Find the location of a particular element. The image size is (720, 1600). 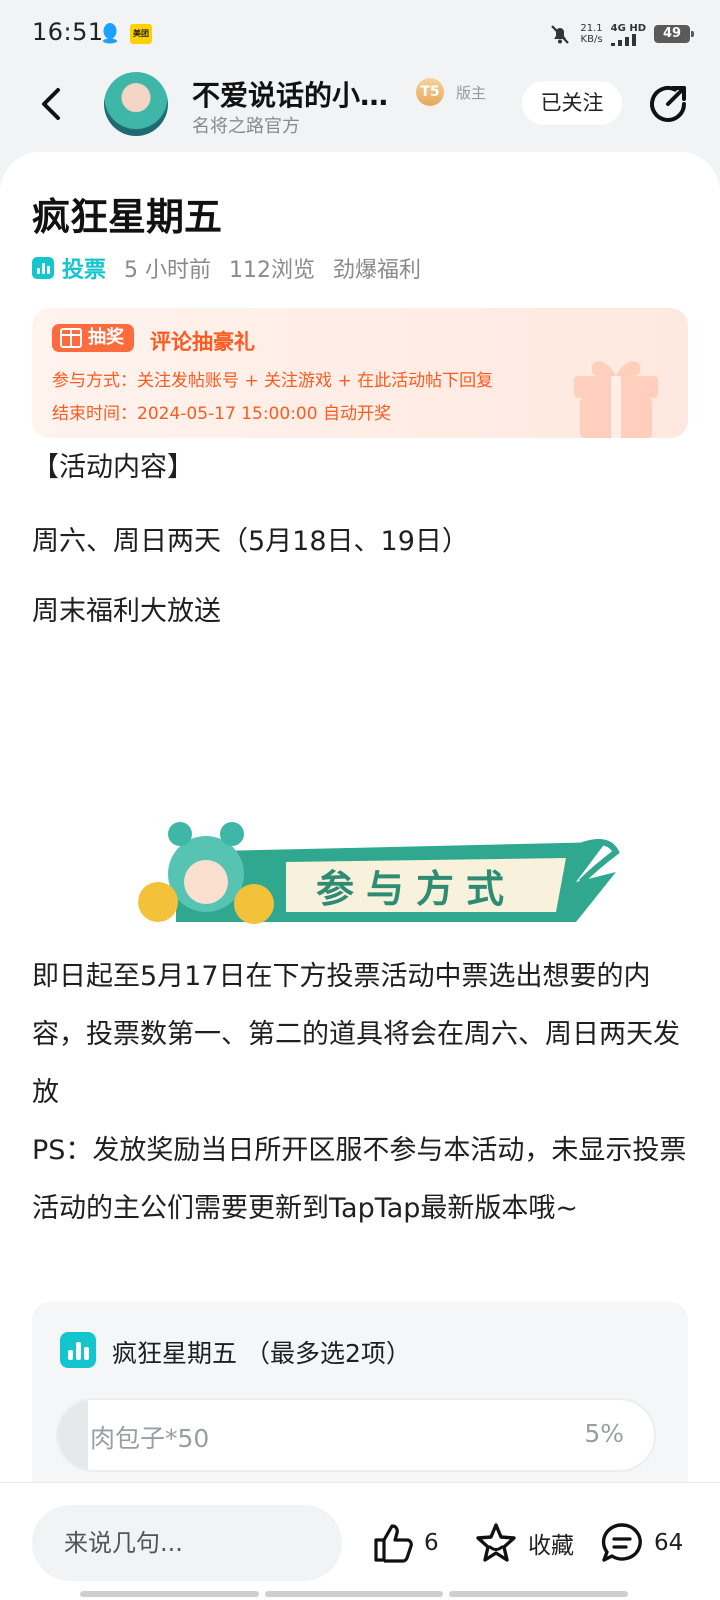

vote-icon is located at coordinates (43, 268).